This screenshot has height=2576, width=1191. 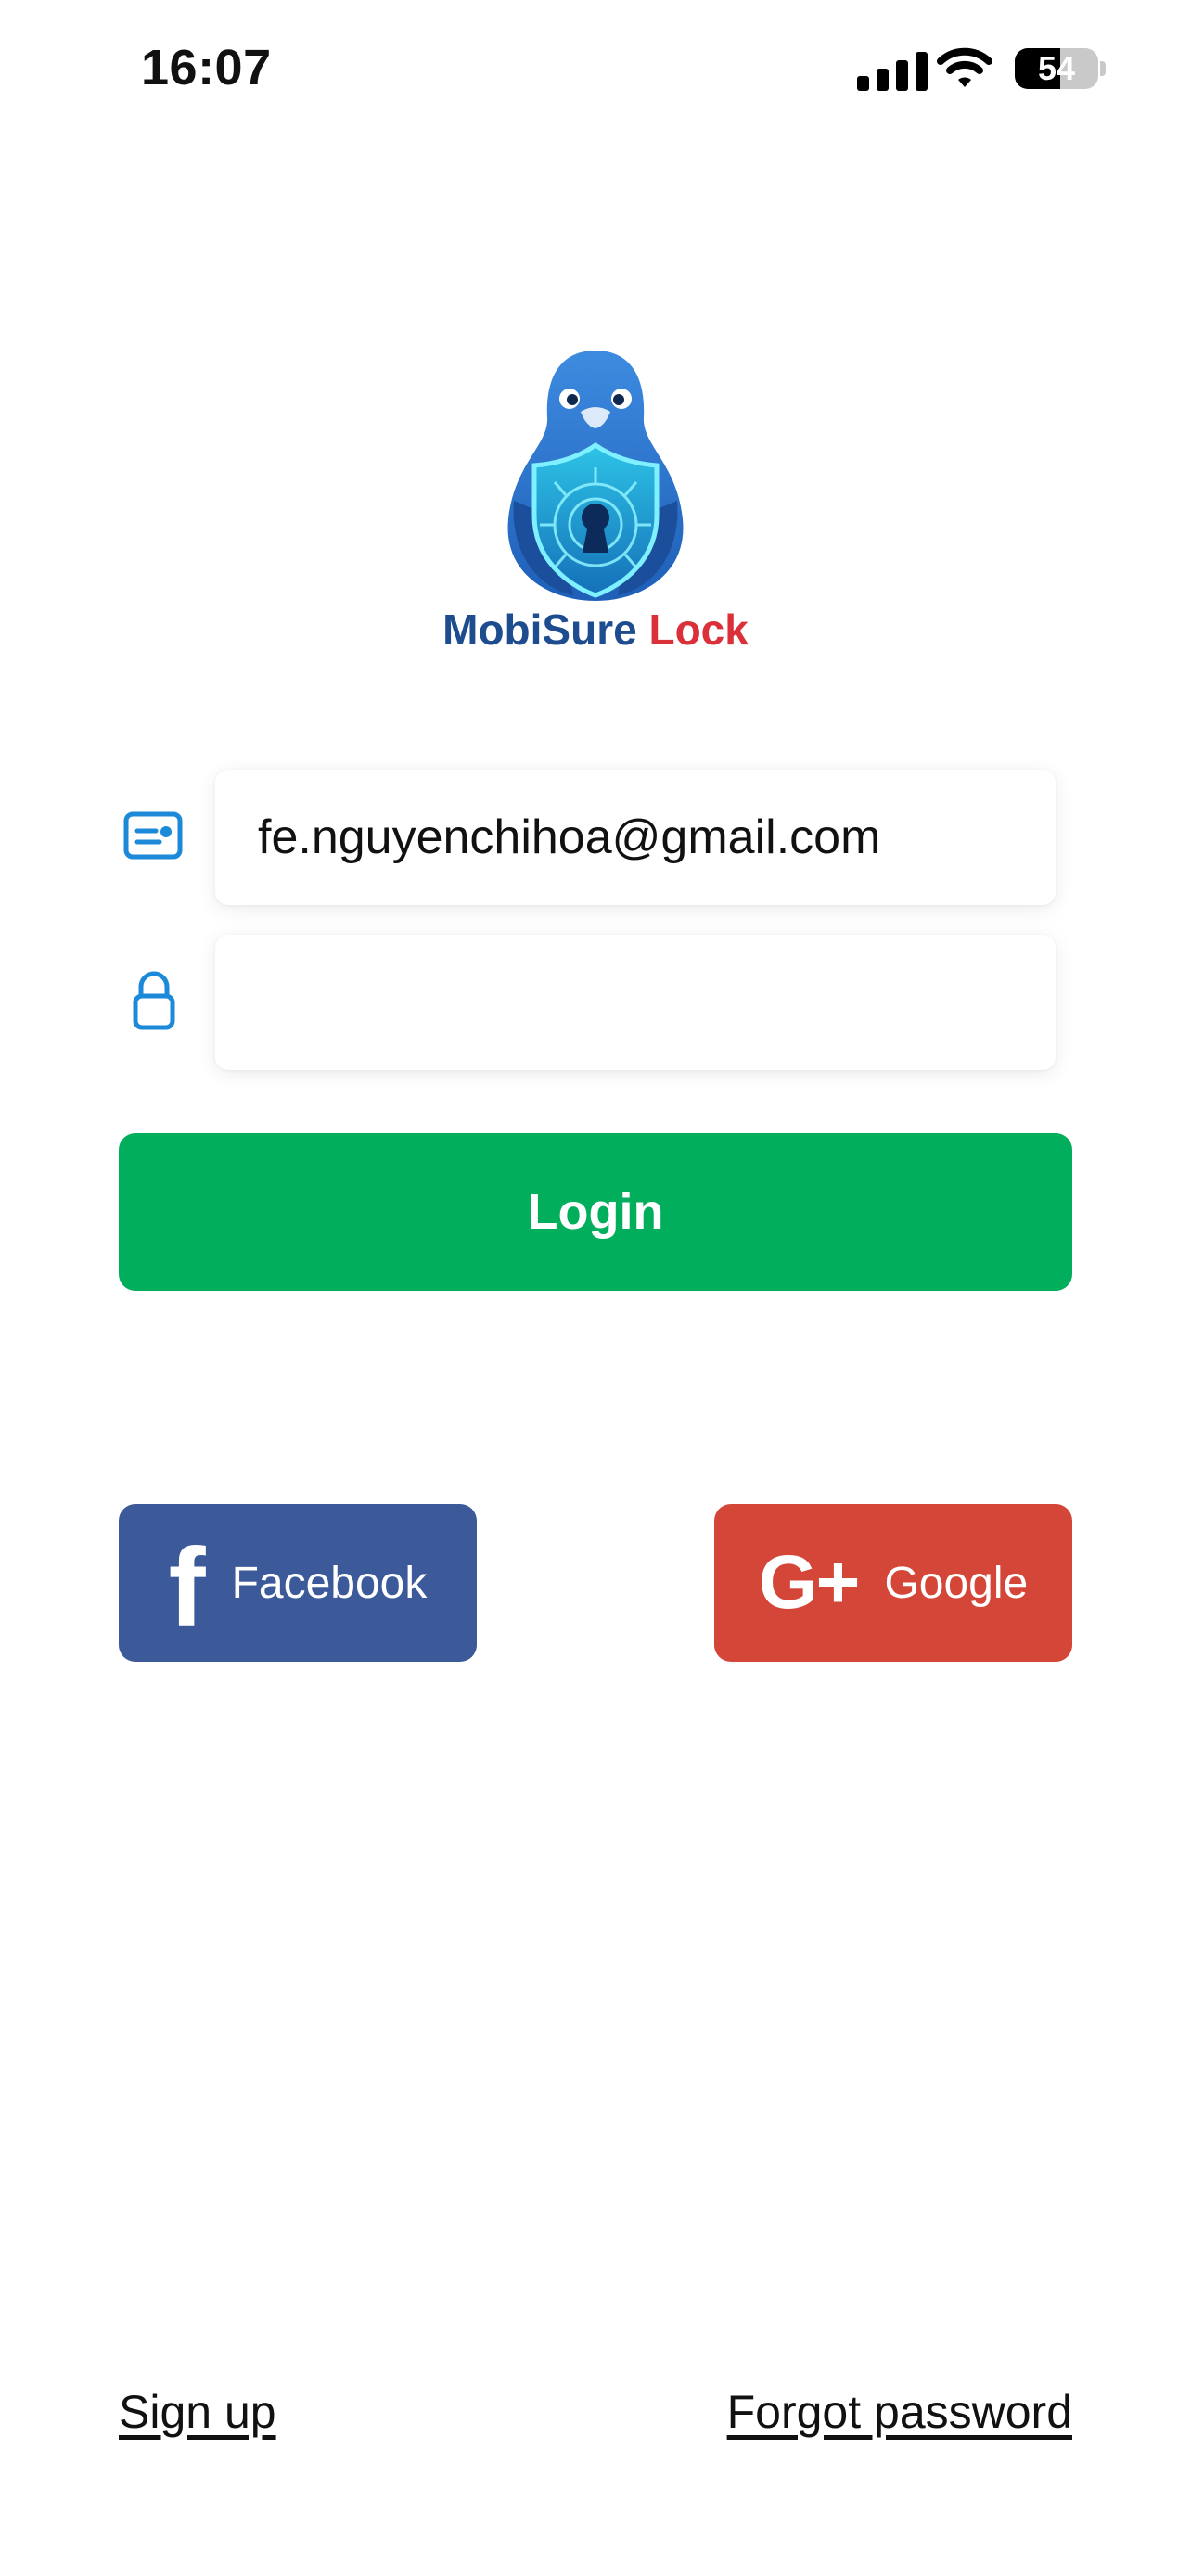 I want to click on email-field, so click(x=636, y=837).